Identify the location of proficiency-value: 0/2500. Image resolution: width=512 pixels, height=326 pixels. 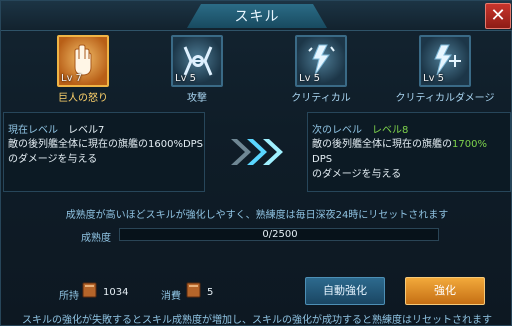
(280, 234).